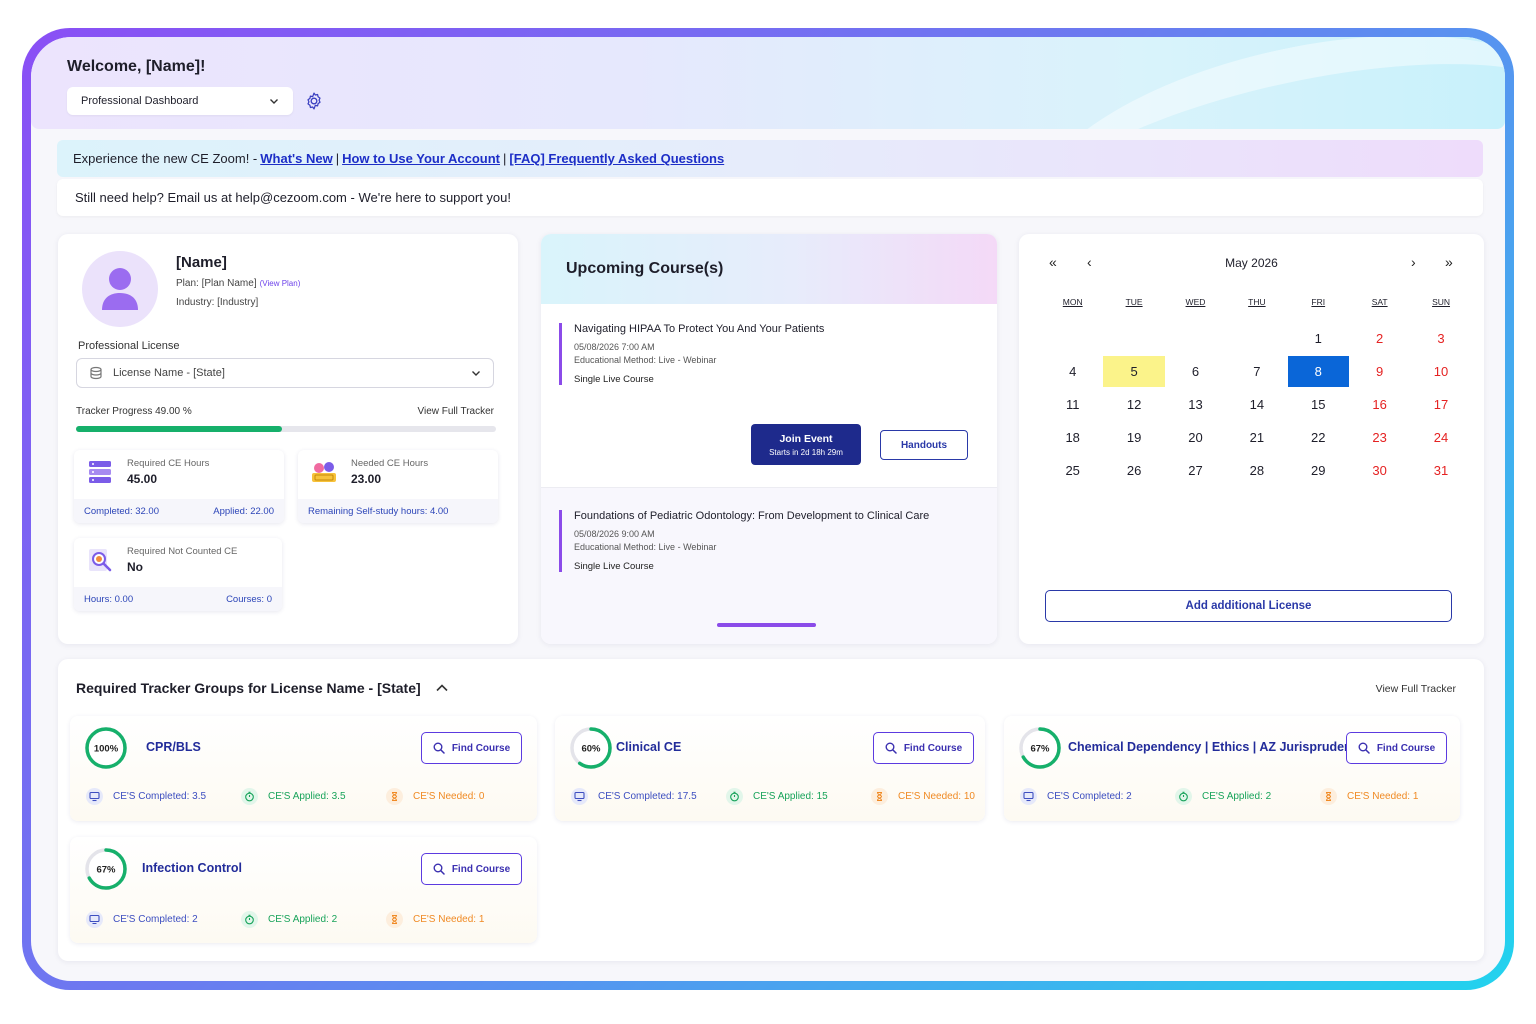 The height and width of the screenshot is (1024, 1536). What do you see at coordinates (313, 919) in the screenshot?
I see `ce-applied-stat: CE'S Applied: 2` at bounding box center [313, 919].